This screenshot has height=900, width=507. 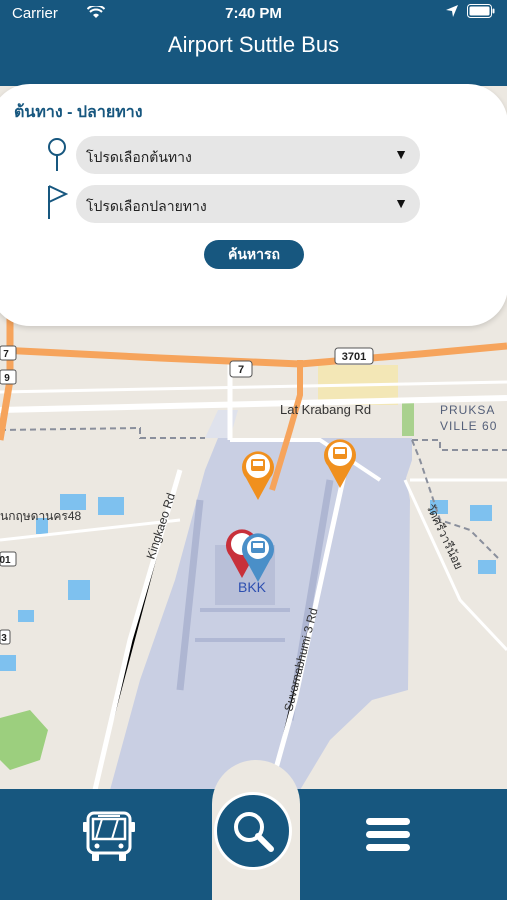 What do you see at coordinates (109, 837) in the screenshot?
I see `bus-icon` at bounding box center [109, 837].